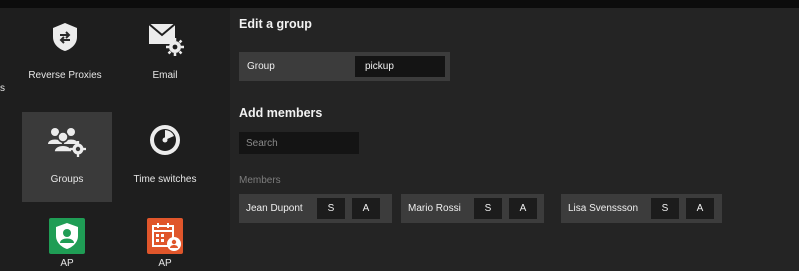  Describe the element at coordinates (434, 208) in the screenshot. I see `member-name: Mario Rossi` at that location.